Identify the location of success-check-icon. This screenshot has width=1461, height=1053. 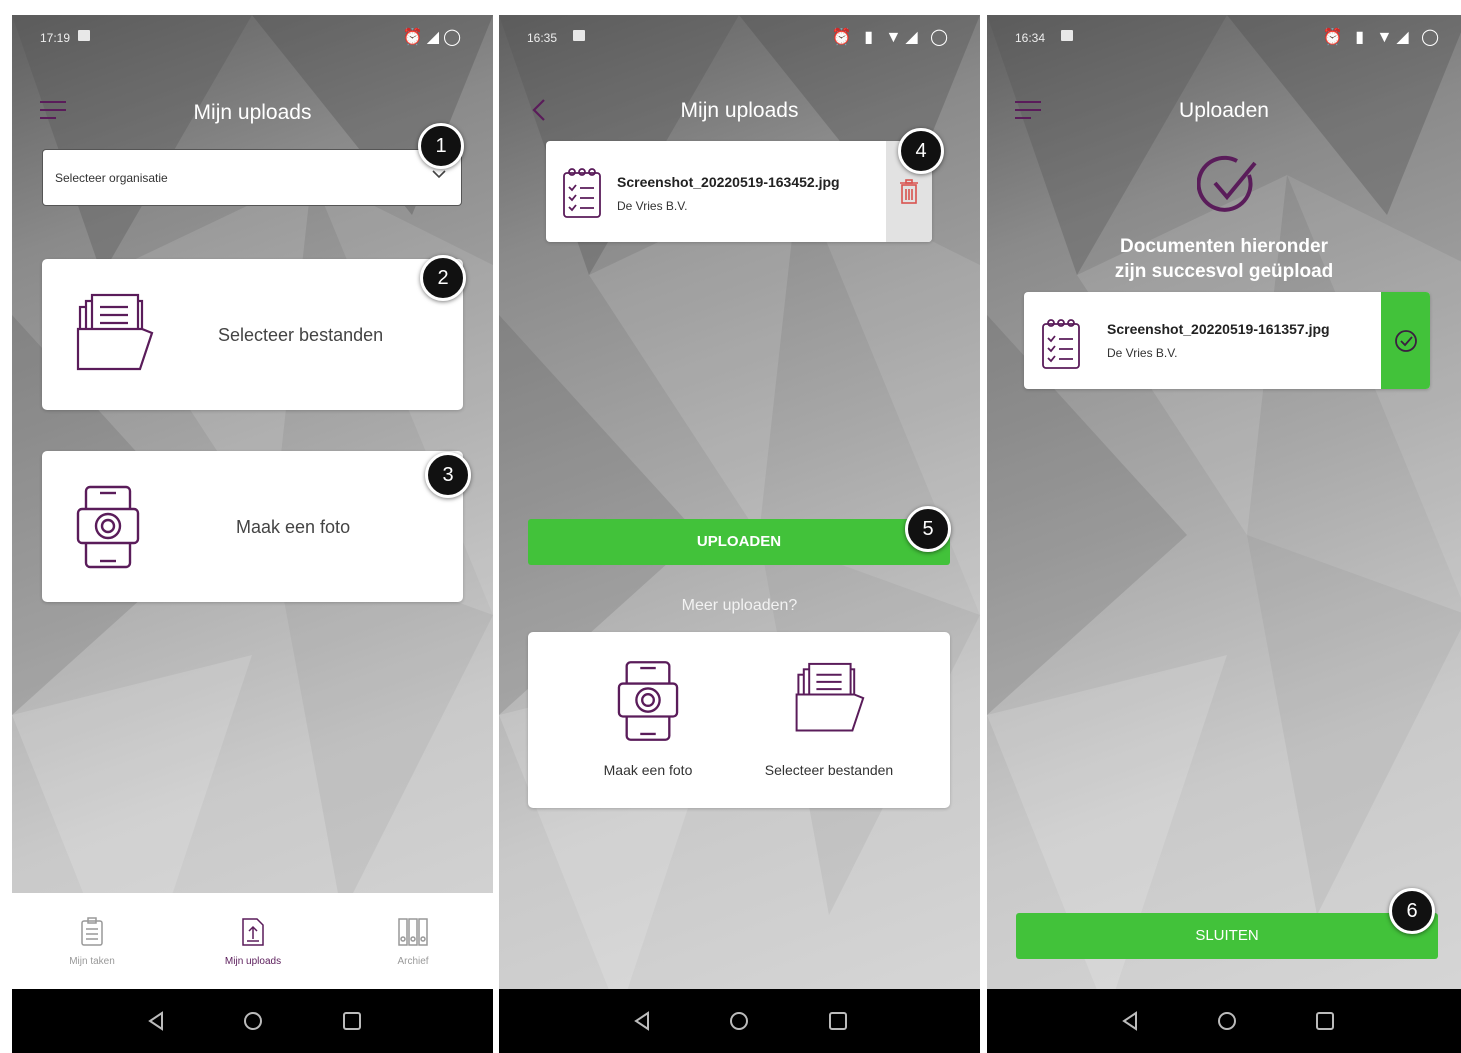
(1227, 183).